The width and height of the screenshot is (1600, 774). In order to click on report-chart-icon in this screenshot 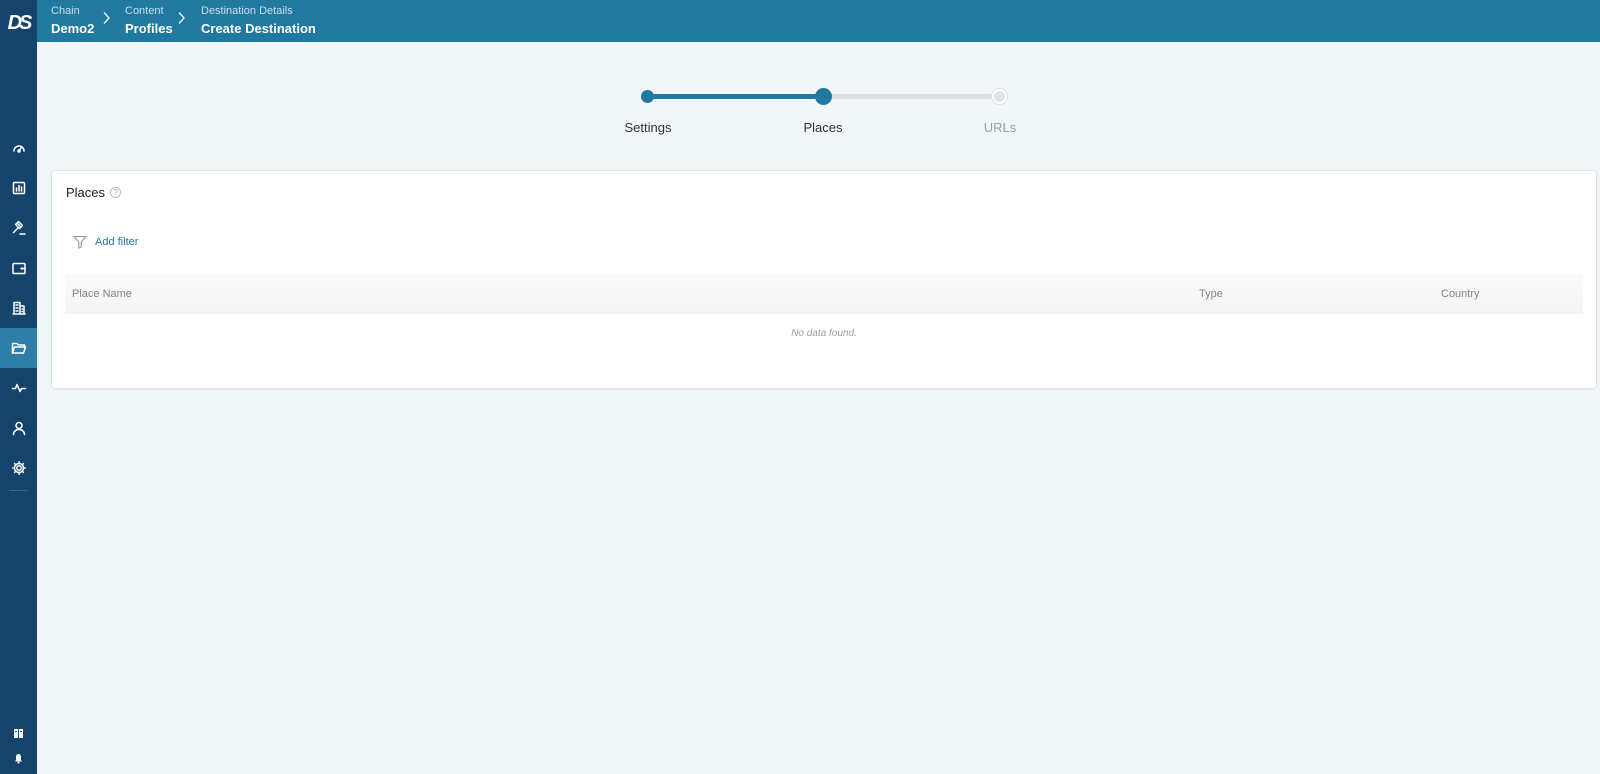, I will do `click(18, 188)`.